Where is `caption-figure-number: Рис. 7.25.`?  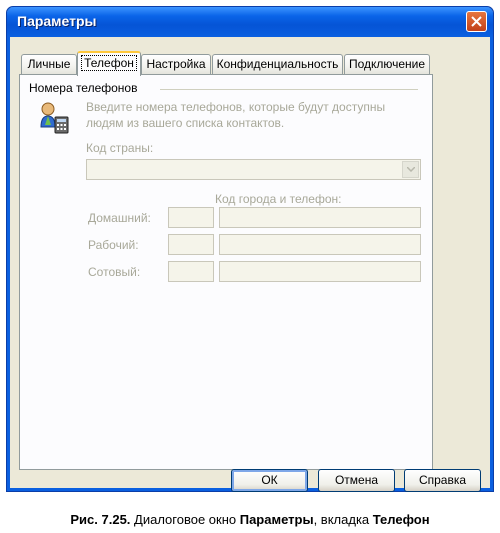
caption-figure-number: Рис. 7.25. is located at coordinates (100, 519).